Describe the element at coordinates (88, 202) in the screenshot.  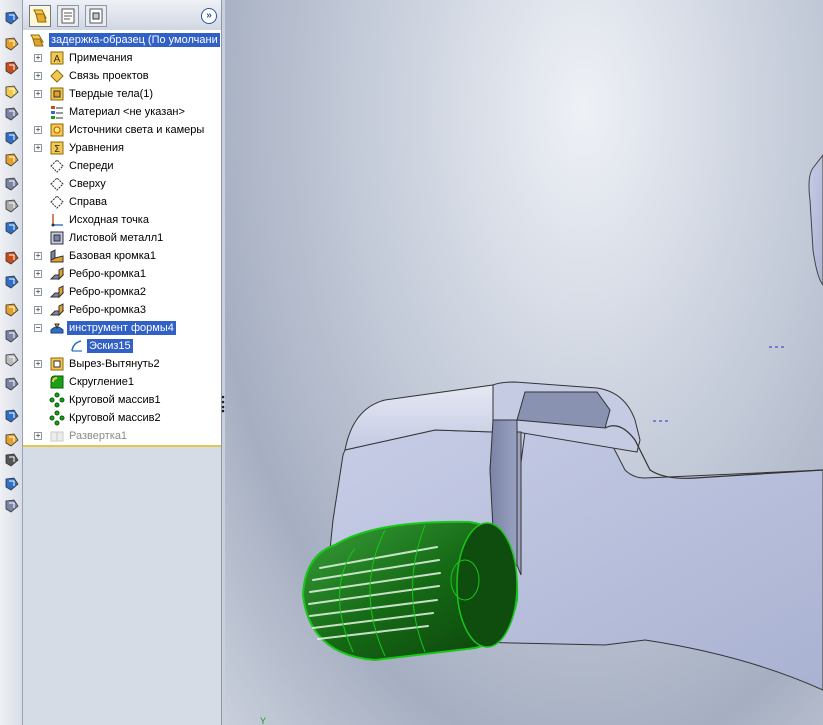
I see `tree-item-label: Справа` at that location.